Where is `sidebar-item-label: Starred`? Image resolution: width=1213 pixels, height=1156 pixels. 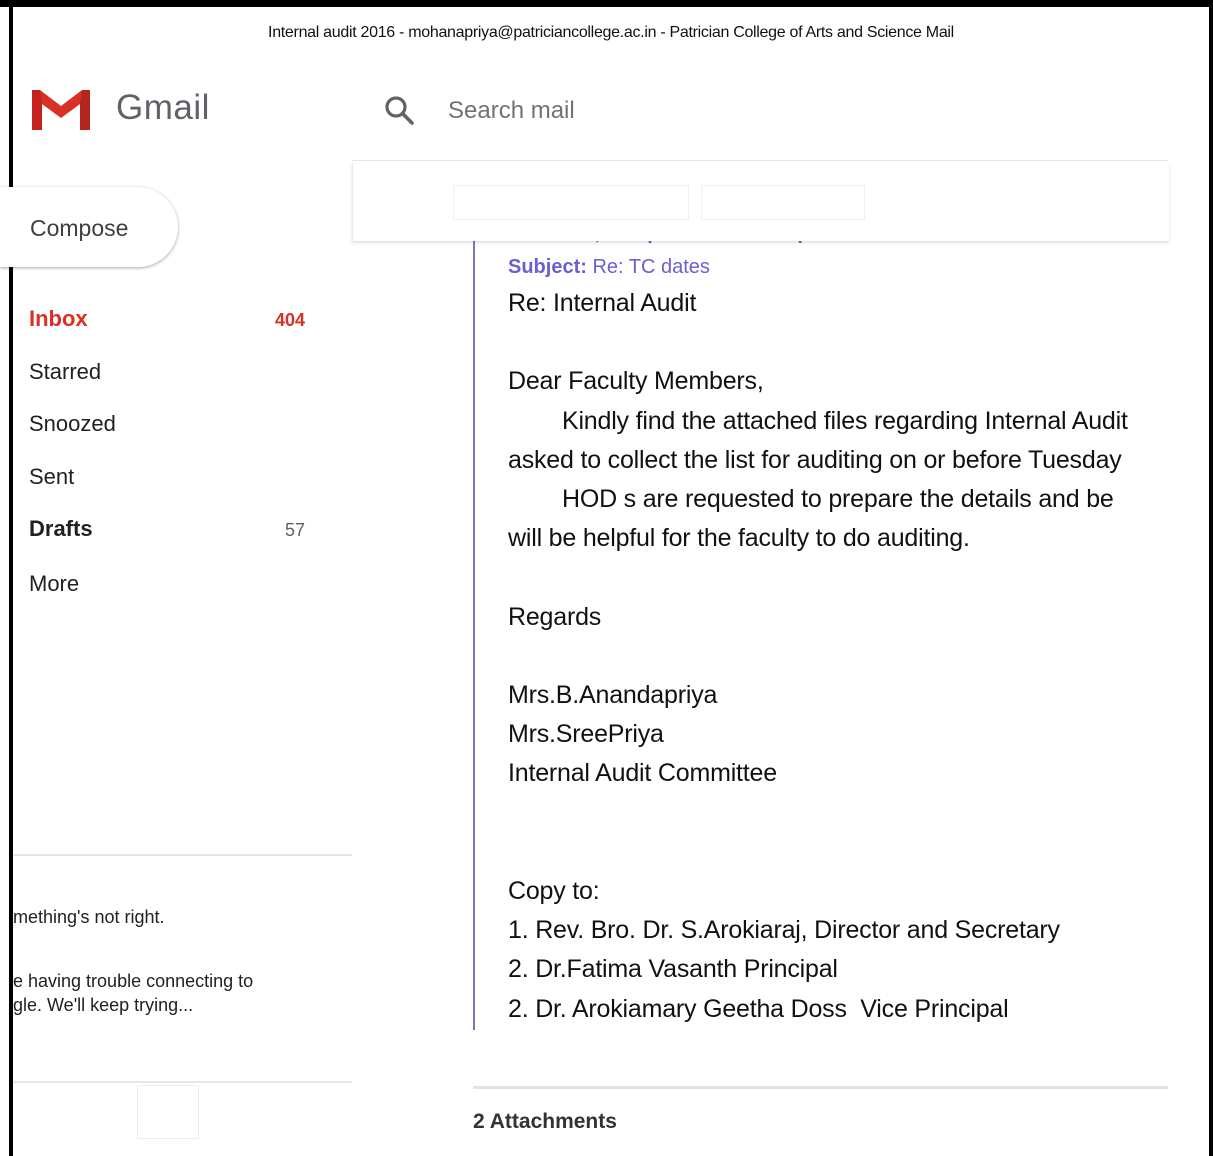 sidebar-item-label: Starred is located at coordinates (65, 371).